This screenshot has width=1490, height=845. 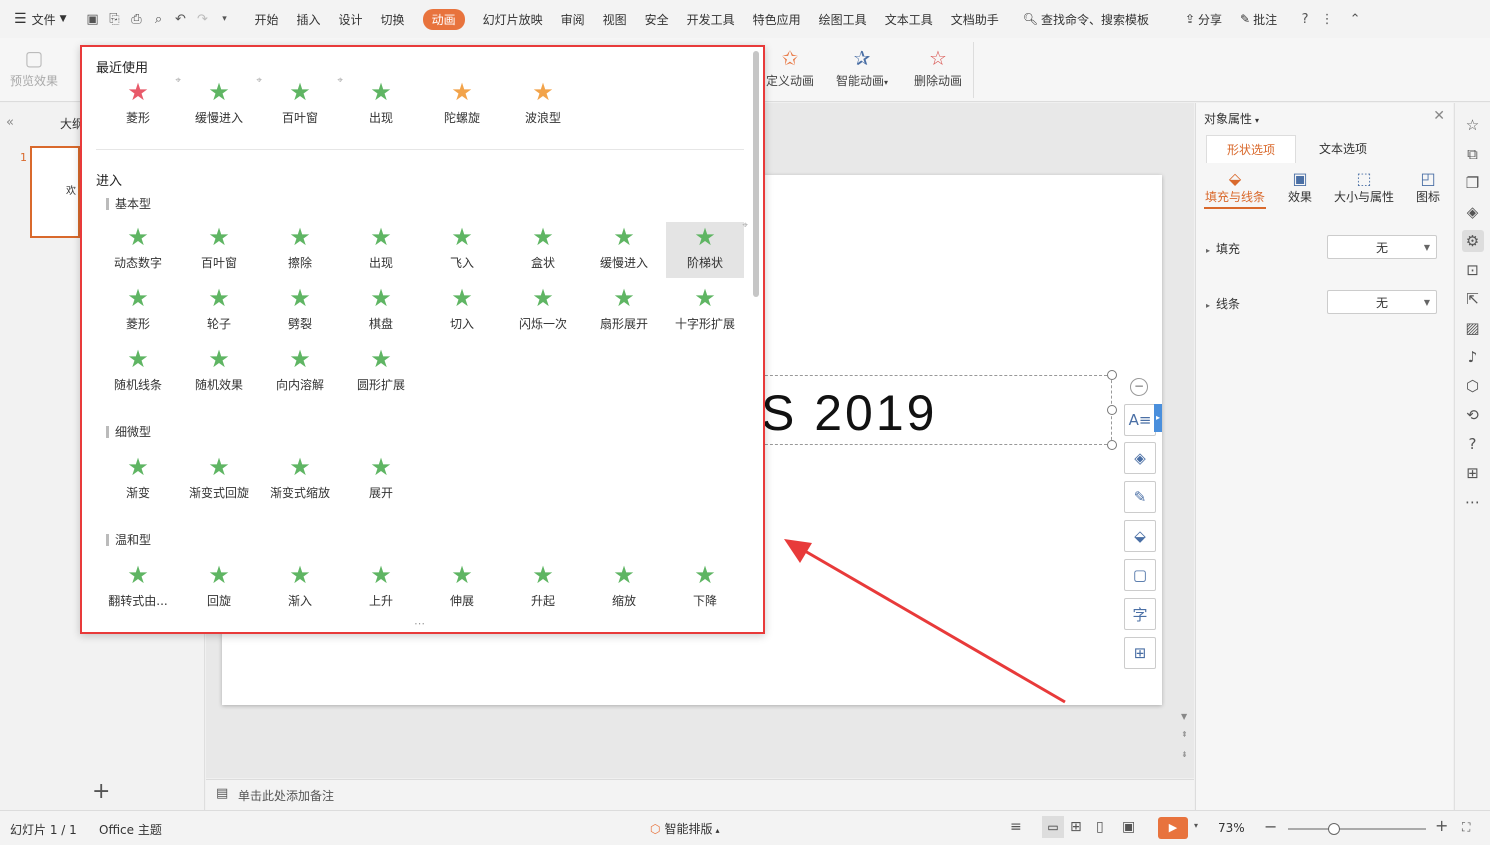 I want to click on gallery-resize-handle: ⋯, so click(x=419, y=623).